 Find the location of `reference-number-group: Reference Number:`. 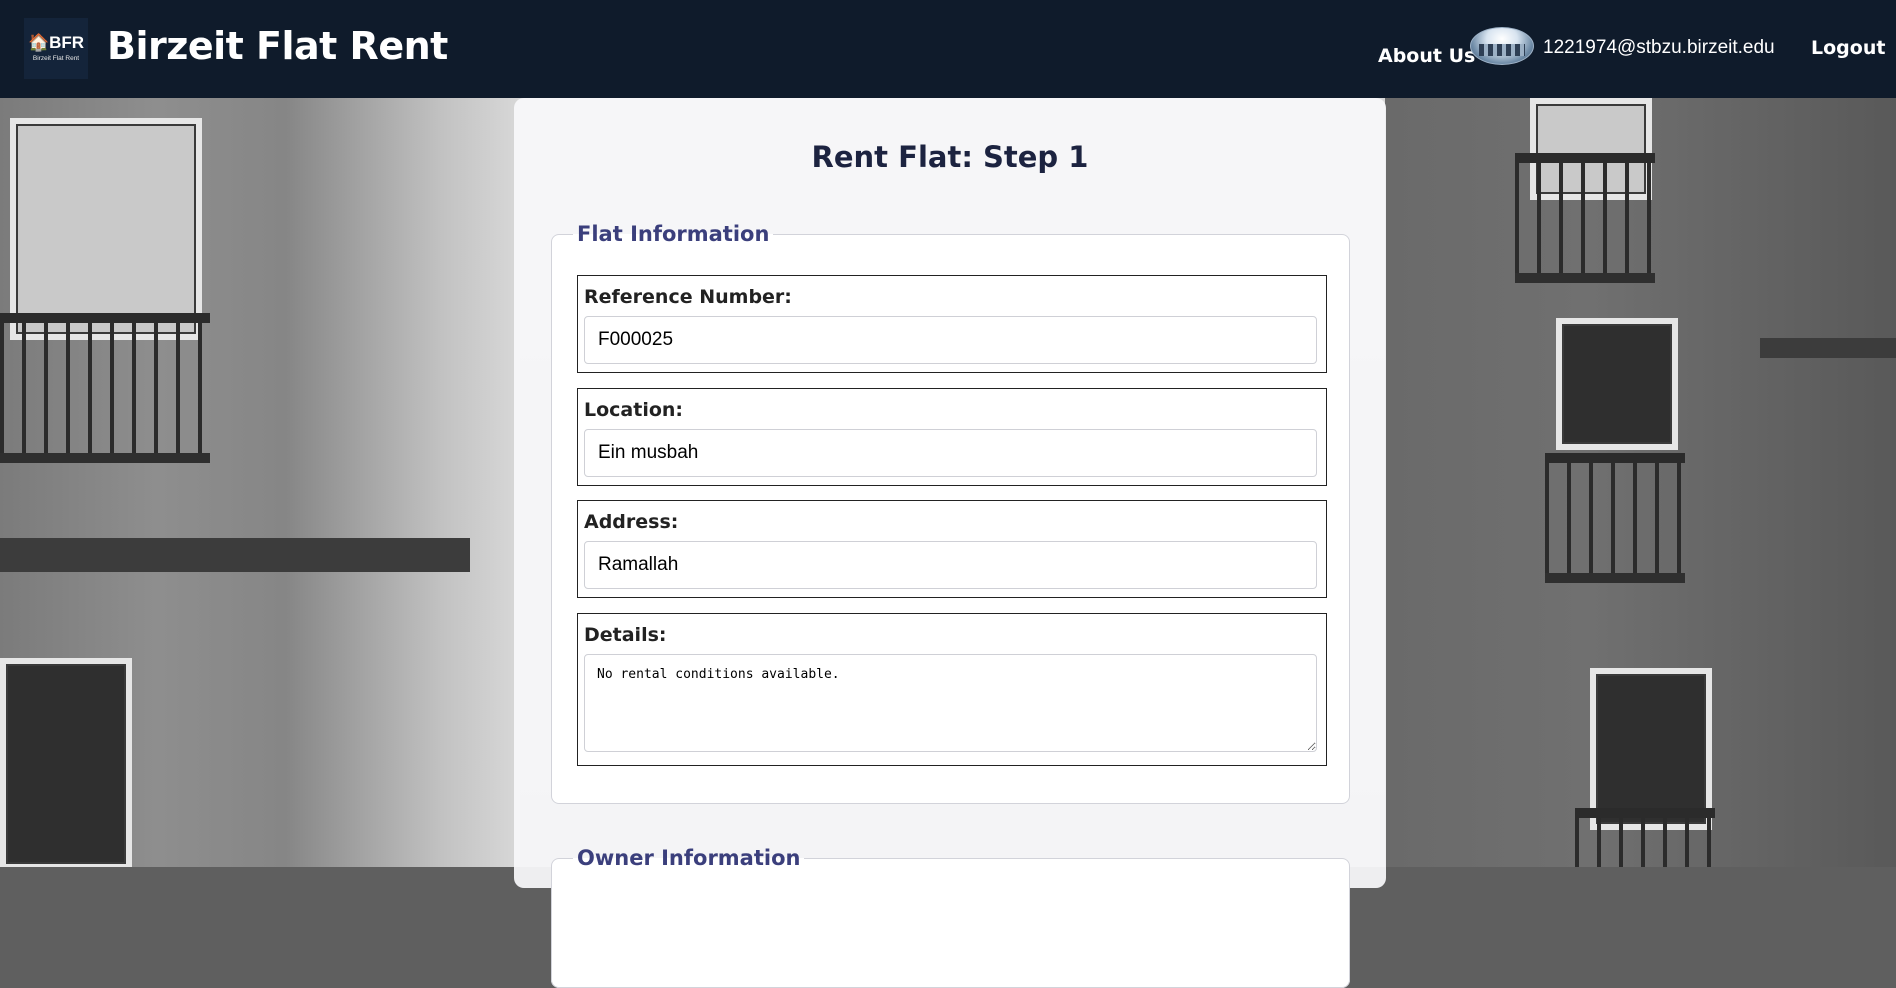

reference-number-group: Reference Number: is located at coordinates (952, 324).